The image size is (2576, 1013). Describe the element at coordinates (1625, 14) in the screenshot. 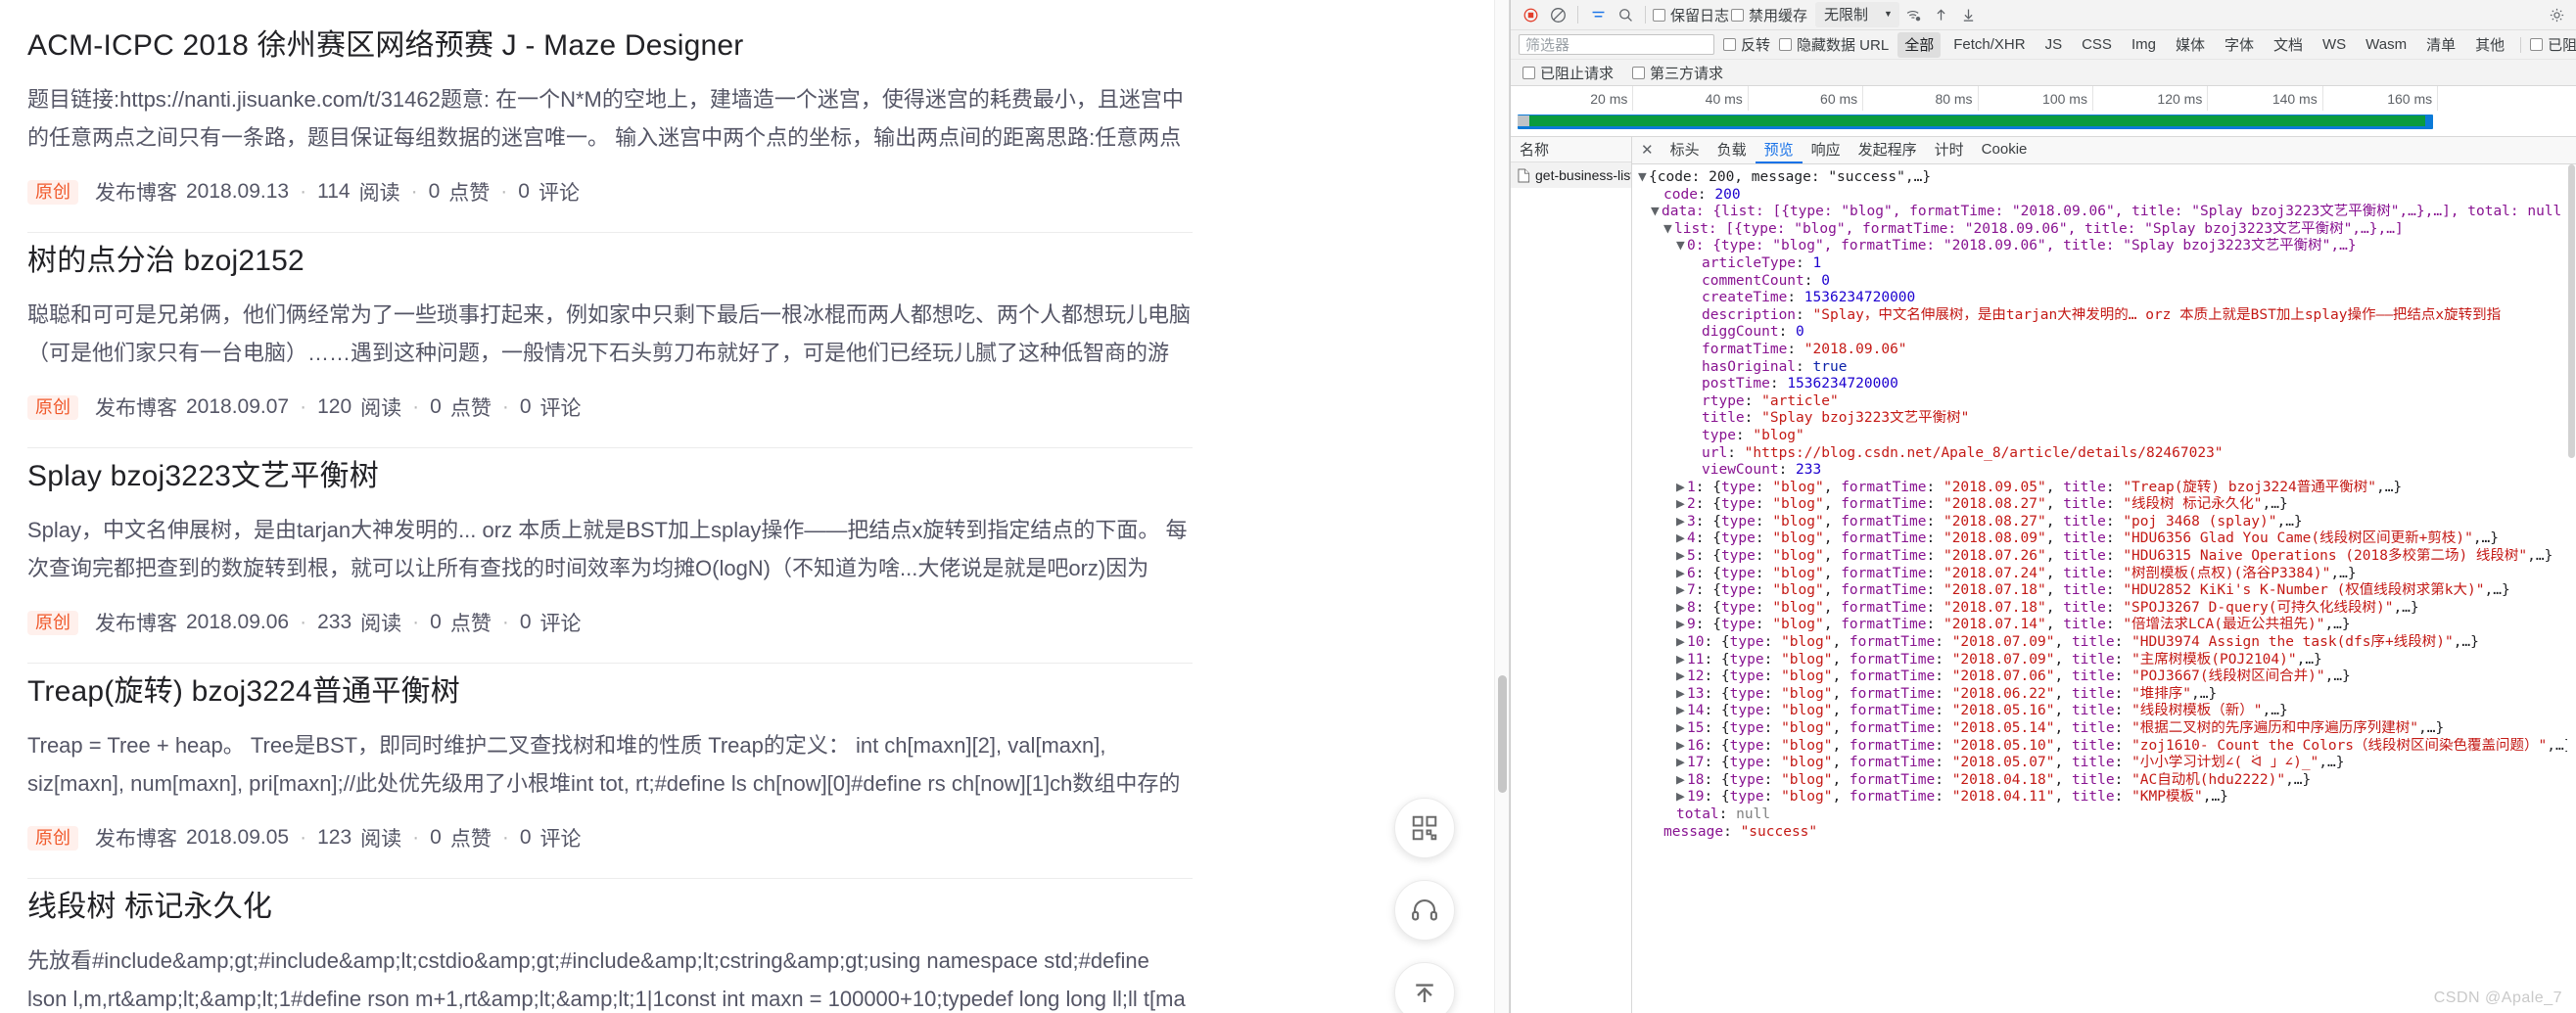

I see `search-button` at that location.